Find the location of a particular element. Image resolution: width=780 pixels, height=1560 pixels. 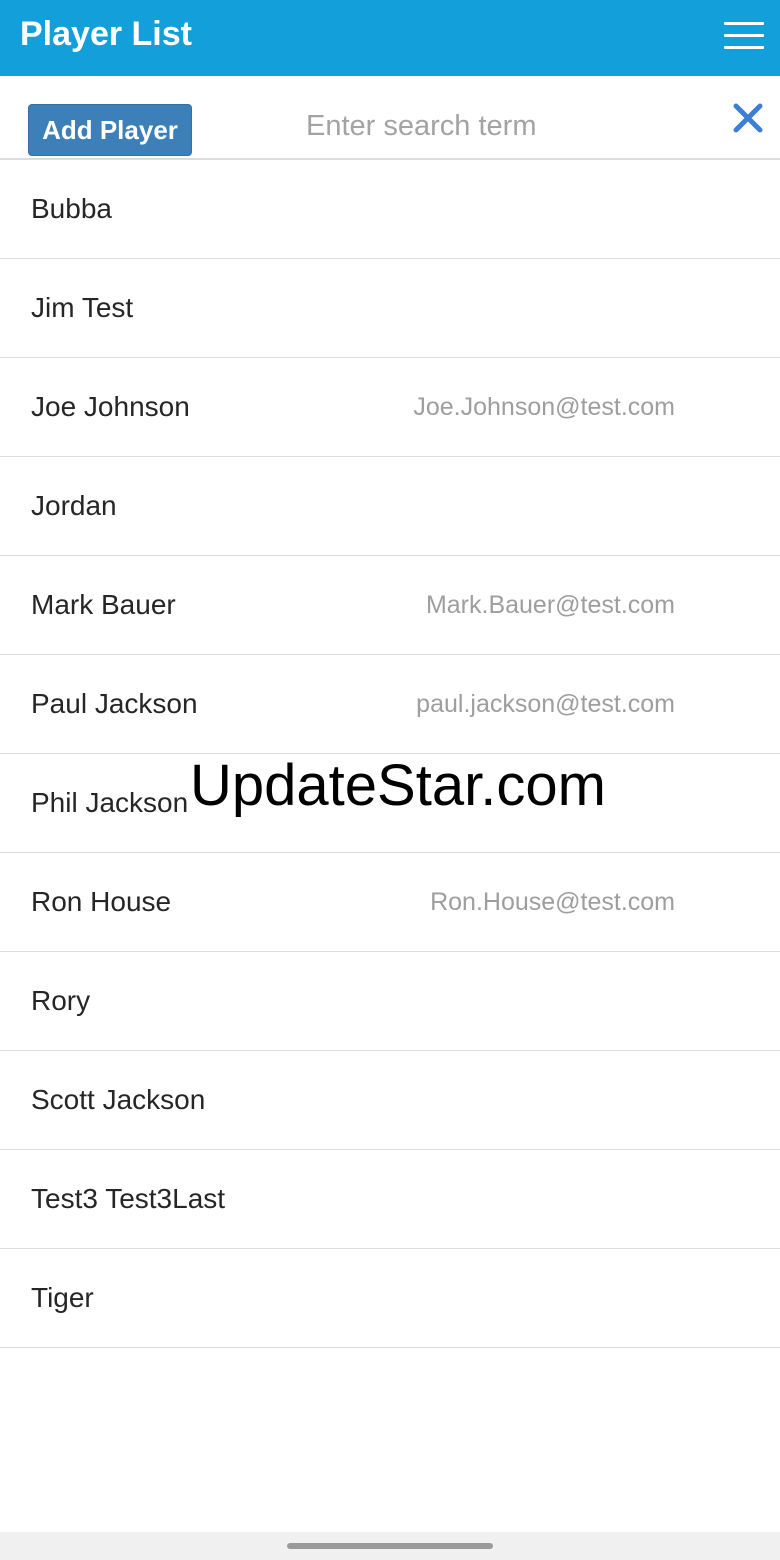

player-row: Jim Test is located at coordinates (390, 308).